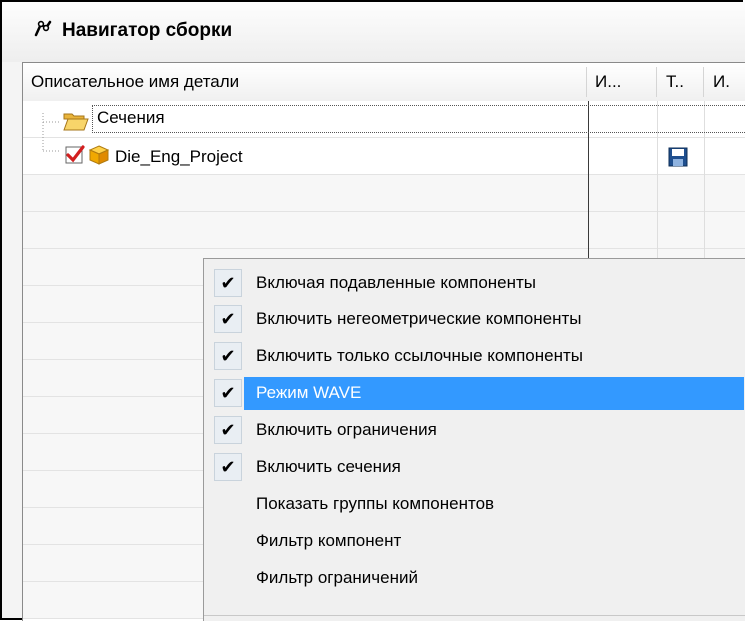 This screenshot has width=745, height=621. I want to click on part-cube-icon, so click(99, 155).